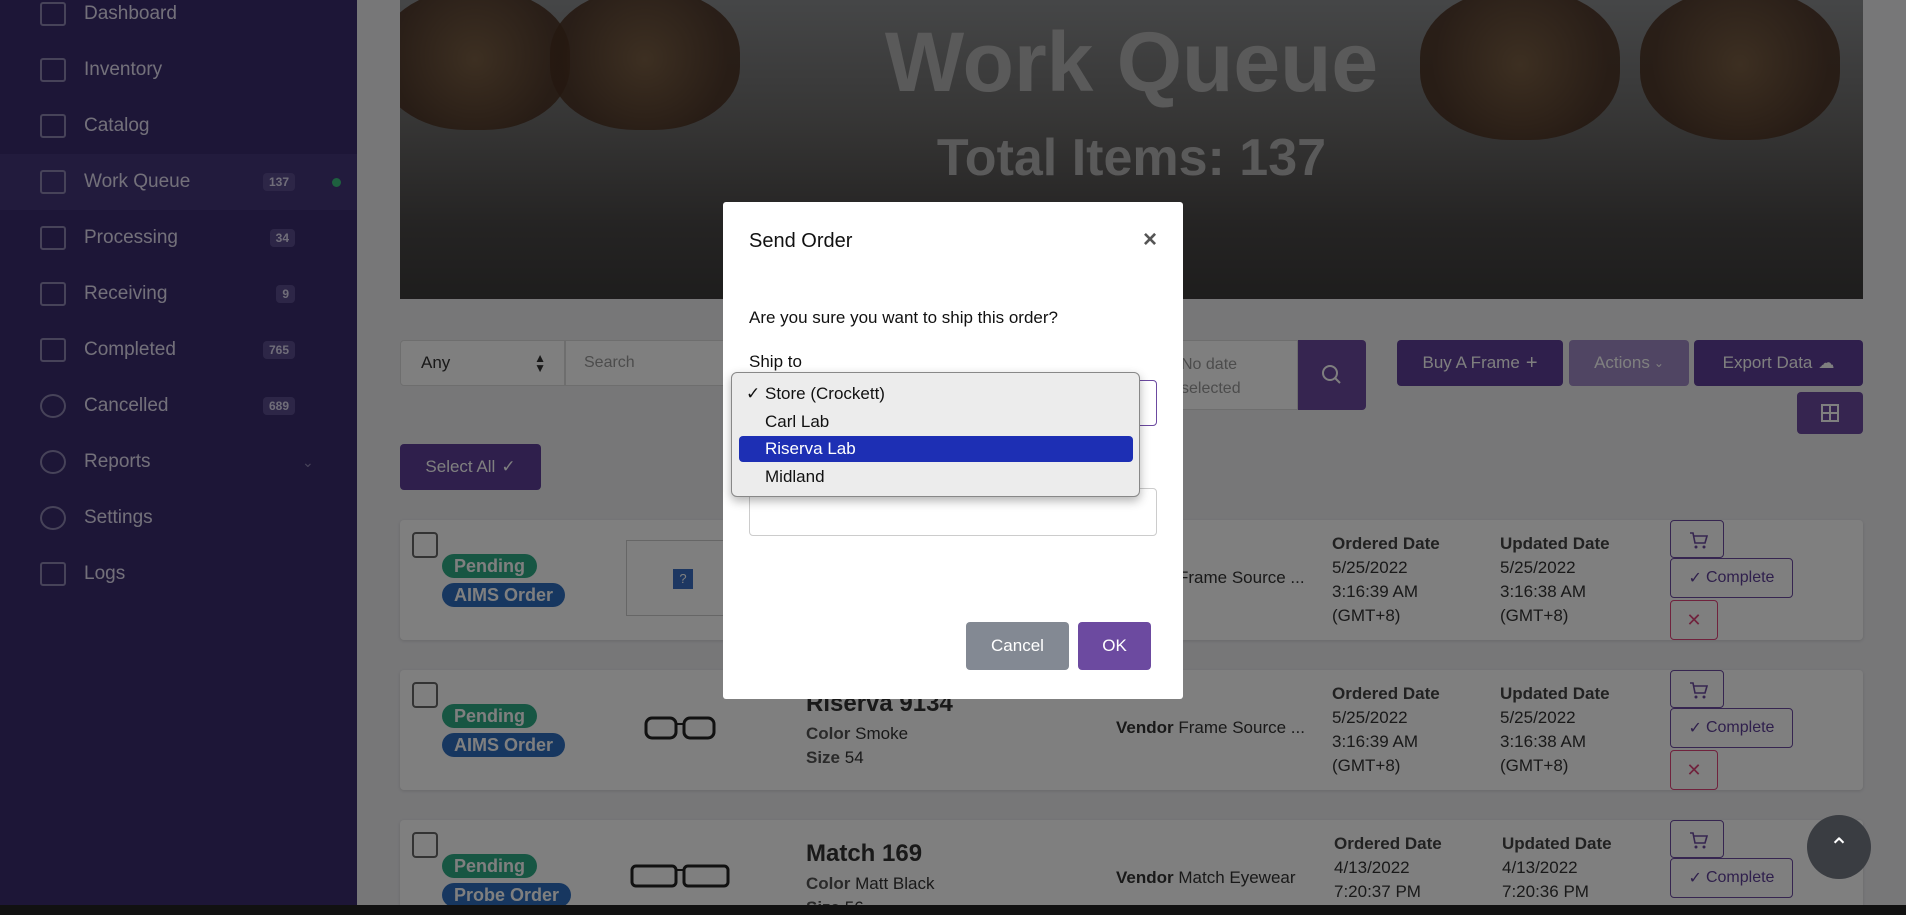  Describe the element at coordinates (936, 449) in the screenshot. I see `option-riserva-lab: Riserva Lab` at that location.